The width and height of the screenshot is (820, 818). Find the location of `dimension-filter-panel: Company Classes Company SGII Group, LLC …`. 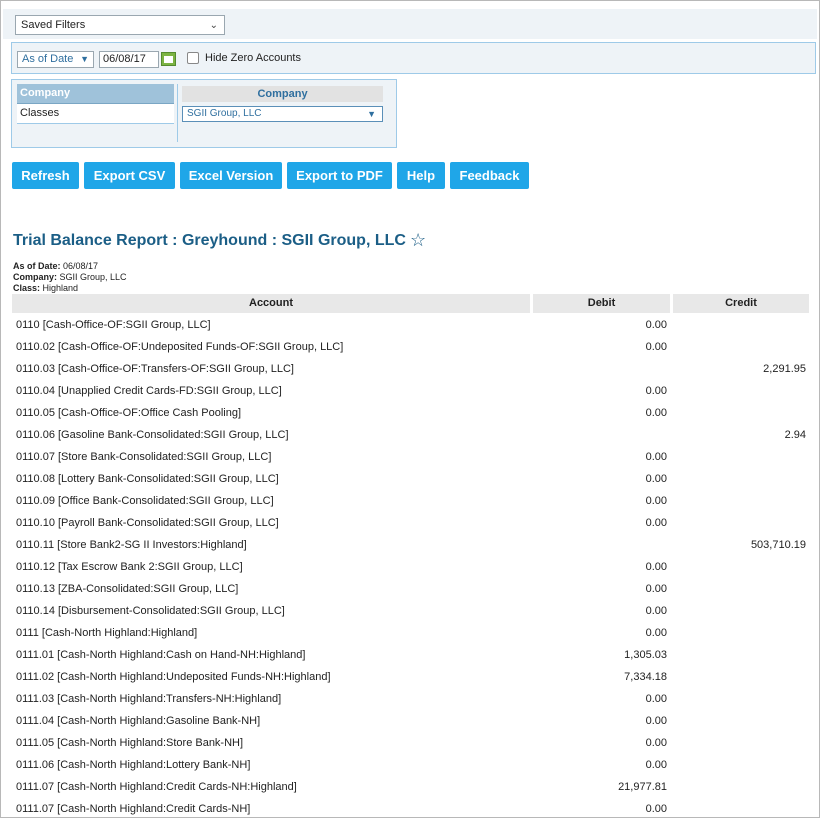

dimension-filter-panel: Company Classes Company SGII Group, LLC … is located at coordinates (204, 113).